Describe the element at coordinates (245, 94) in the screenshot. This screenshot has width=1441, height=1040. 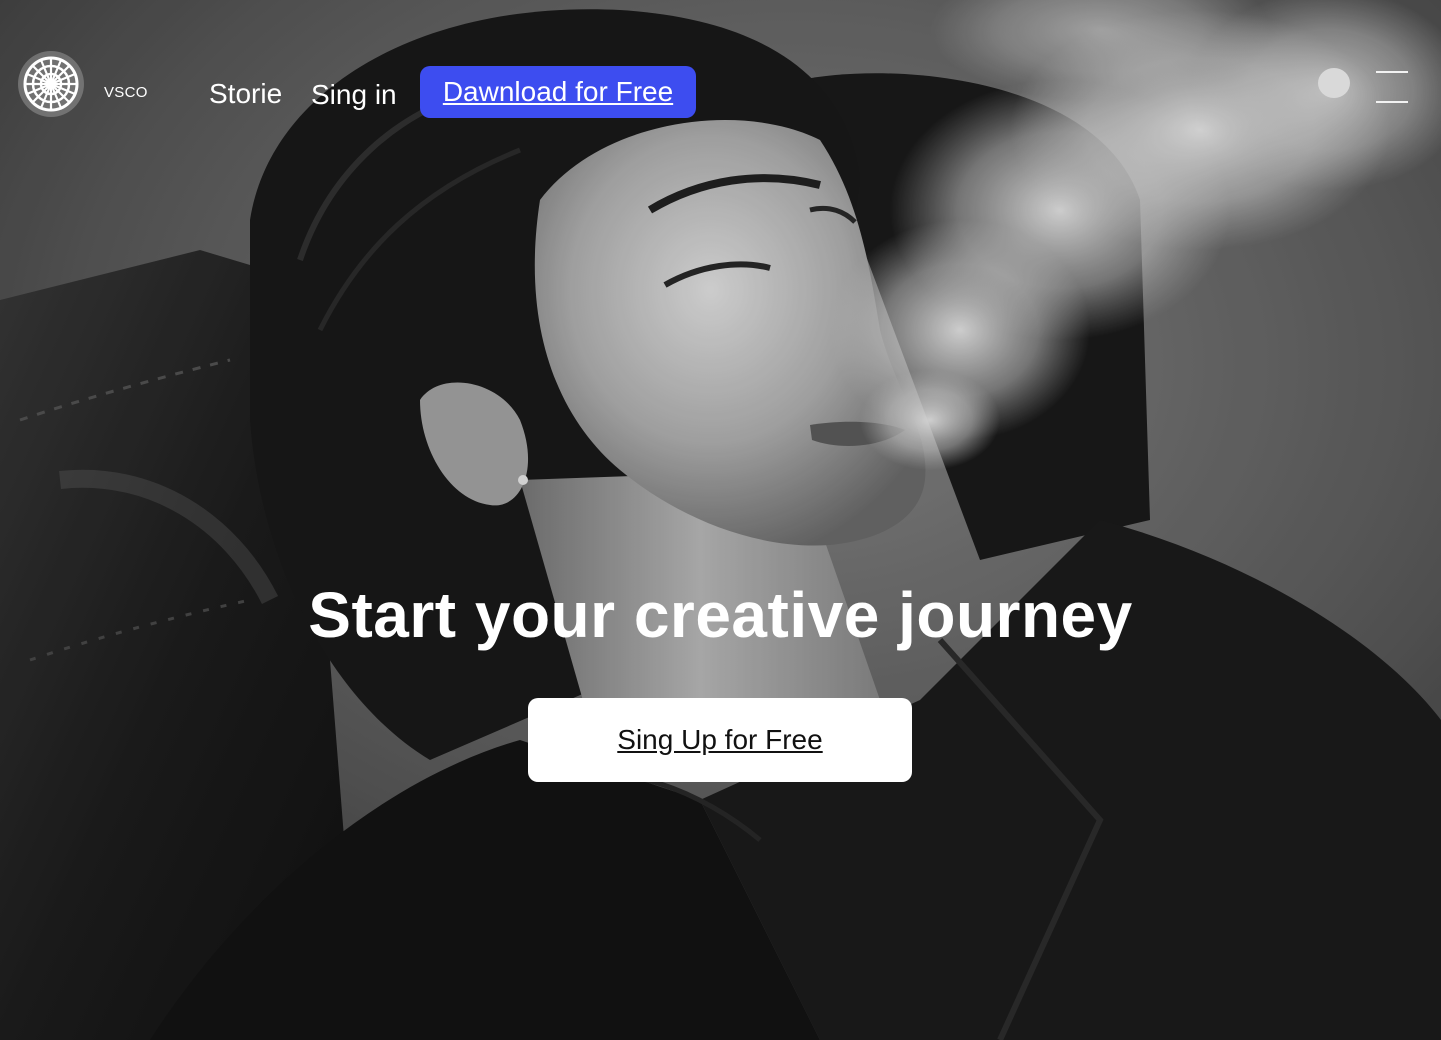
I see `nav-link-stories: Storie` at that location.